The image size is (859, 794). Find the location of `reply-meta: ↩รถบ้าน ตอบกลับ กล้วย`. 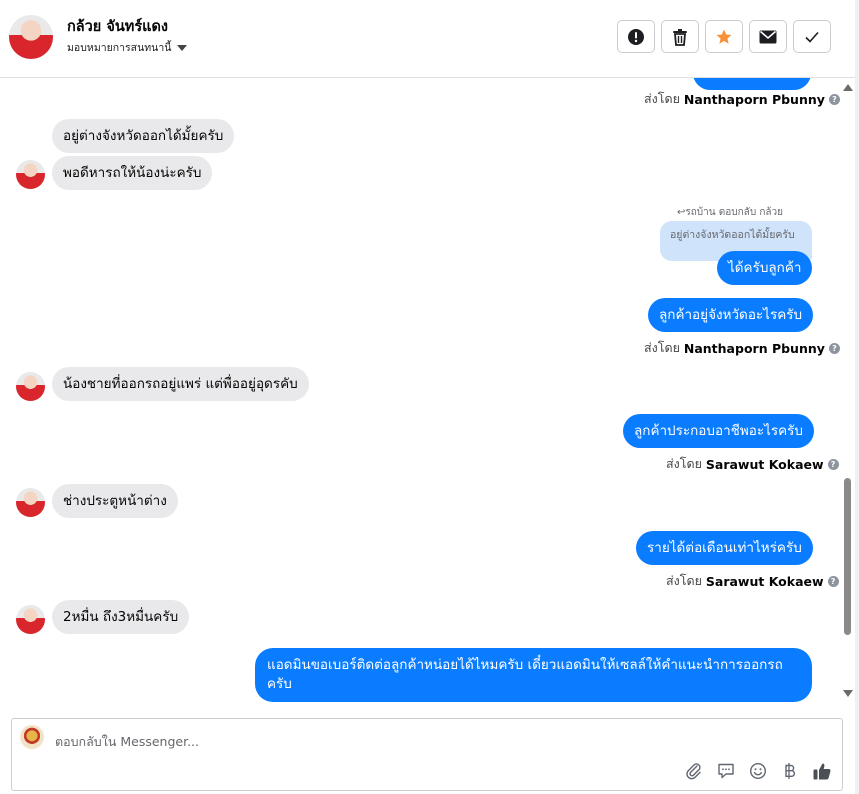

reply-meta: ↩รถบ้าน ตอบกลับ กล้วย is located at coordinates (730, 212).